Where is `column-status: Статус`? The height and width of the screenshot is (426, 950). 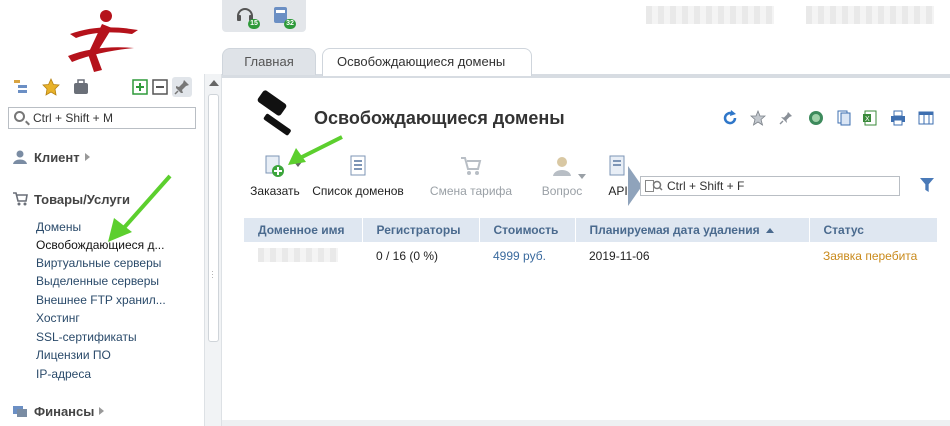
column-status: Статус is located at coordinates (873, 230).